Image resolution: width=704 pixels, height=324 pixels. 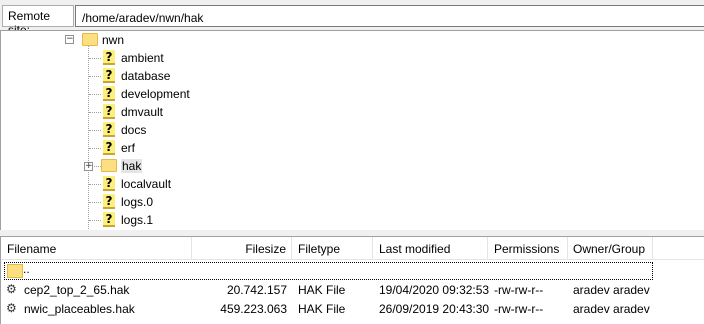 What do you see at coordinates (26, 269) in the screenshot?
I see `filename-cell: ..` at bounding box center [26, 269].